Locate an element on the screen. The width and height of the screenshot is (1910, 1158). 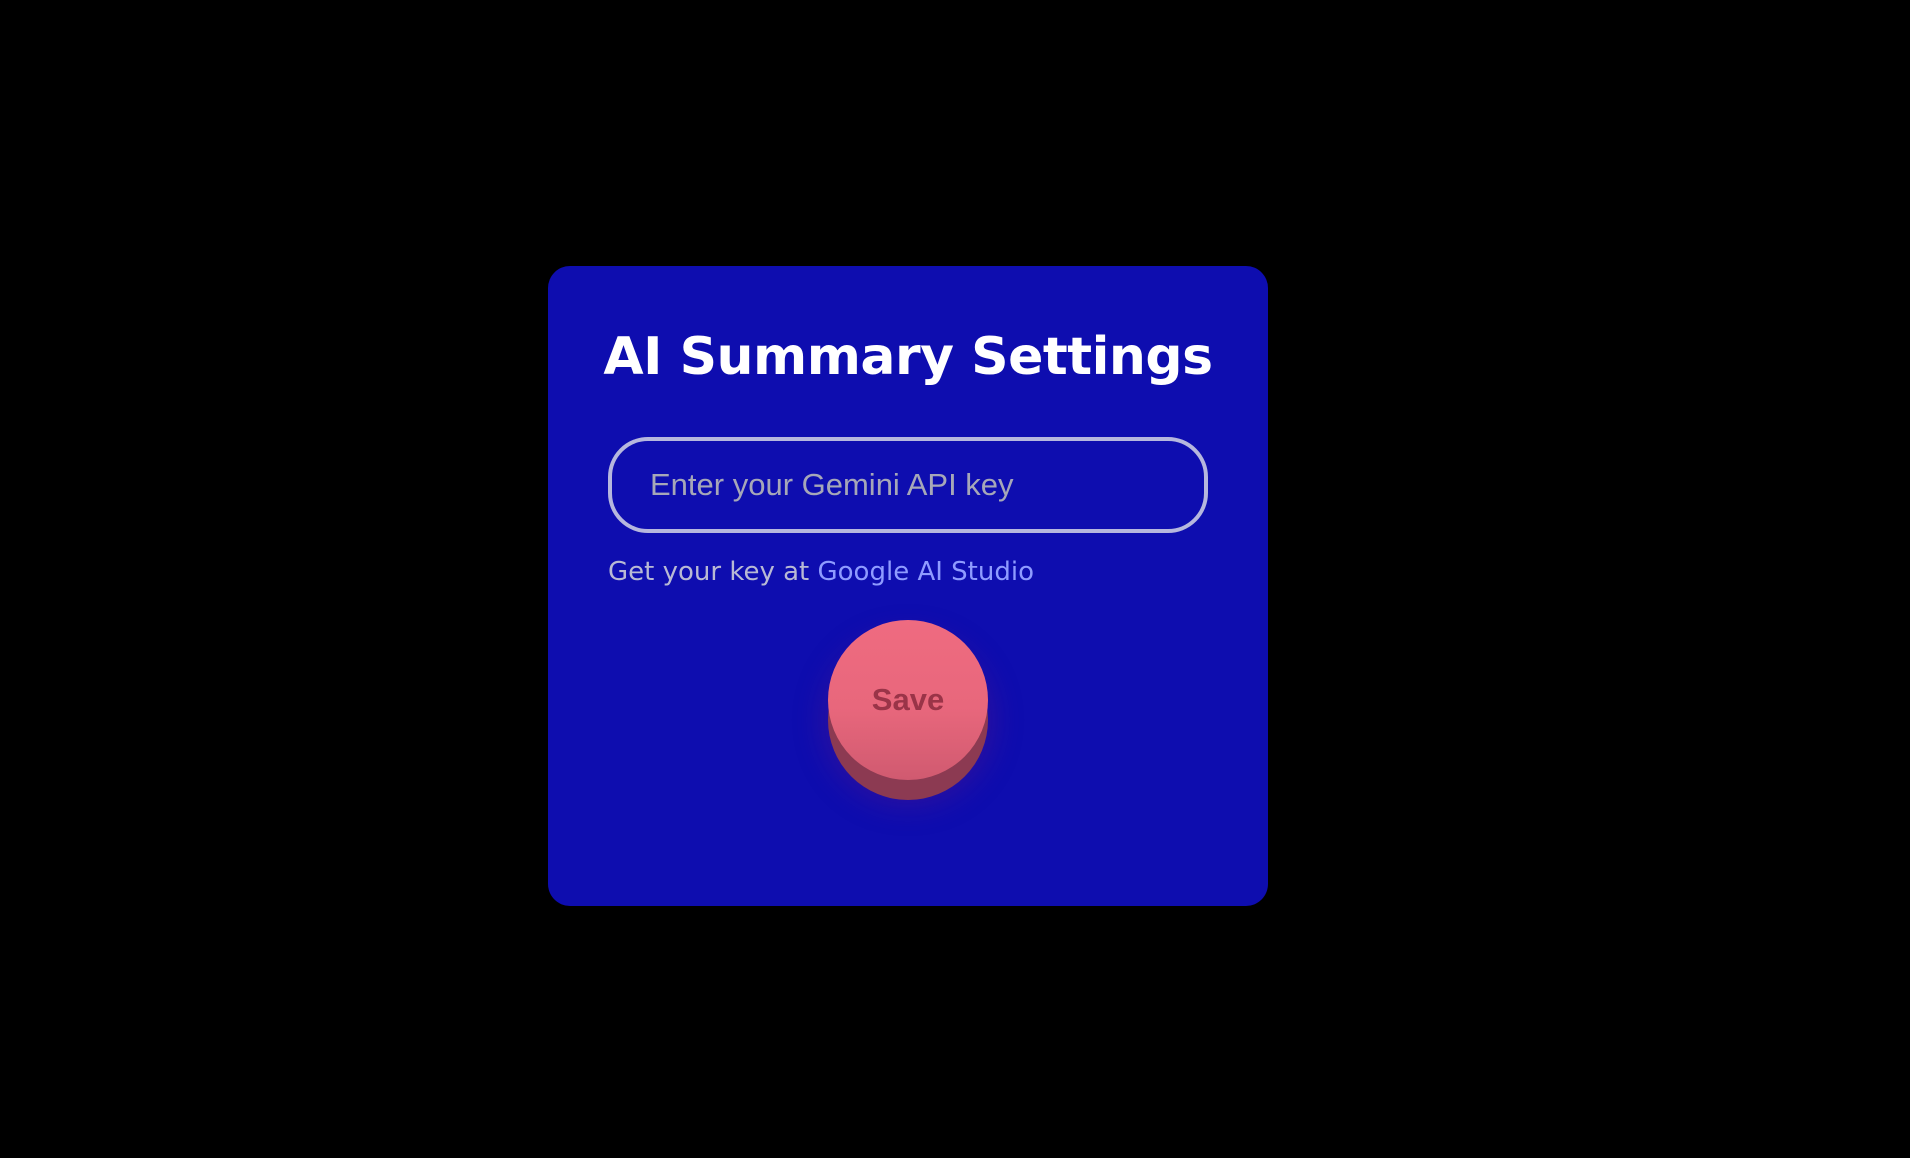
save-button-wrapper: Save is located at coordinates (908, 710).